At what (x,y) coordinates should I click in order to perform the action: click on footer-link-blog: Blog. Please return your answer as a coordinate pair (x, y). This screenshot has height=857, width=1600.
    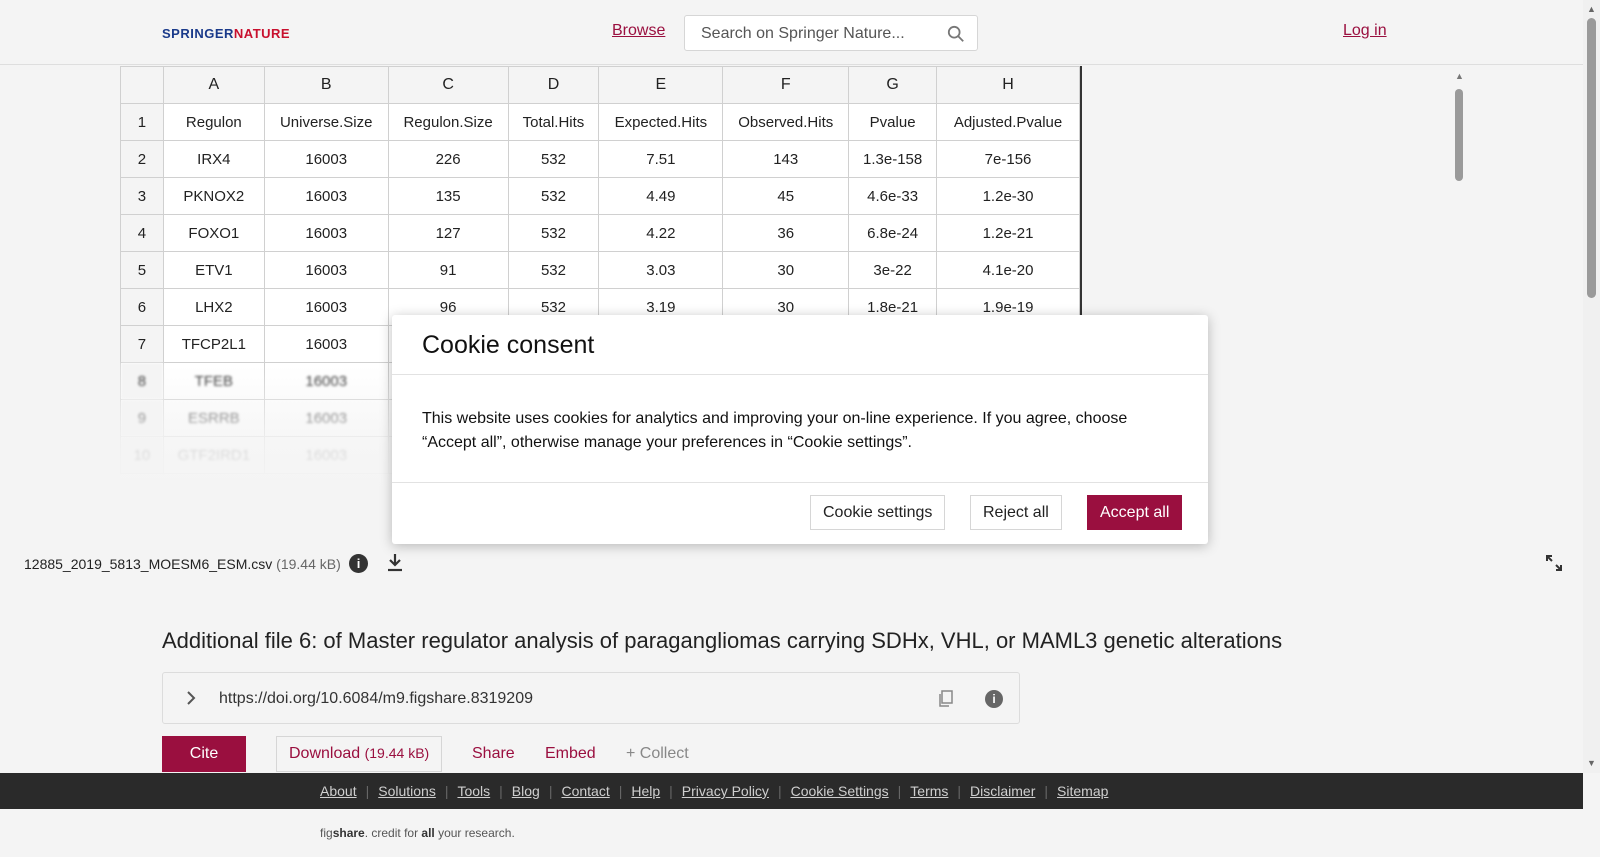
    Looking at the image, I should click on (526, 791).